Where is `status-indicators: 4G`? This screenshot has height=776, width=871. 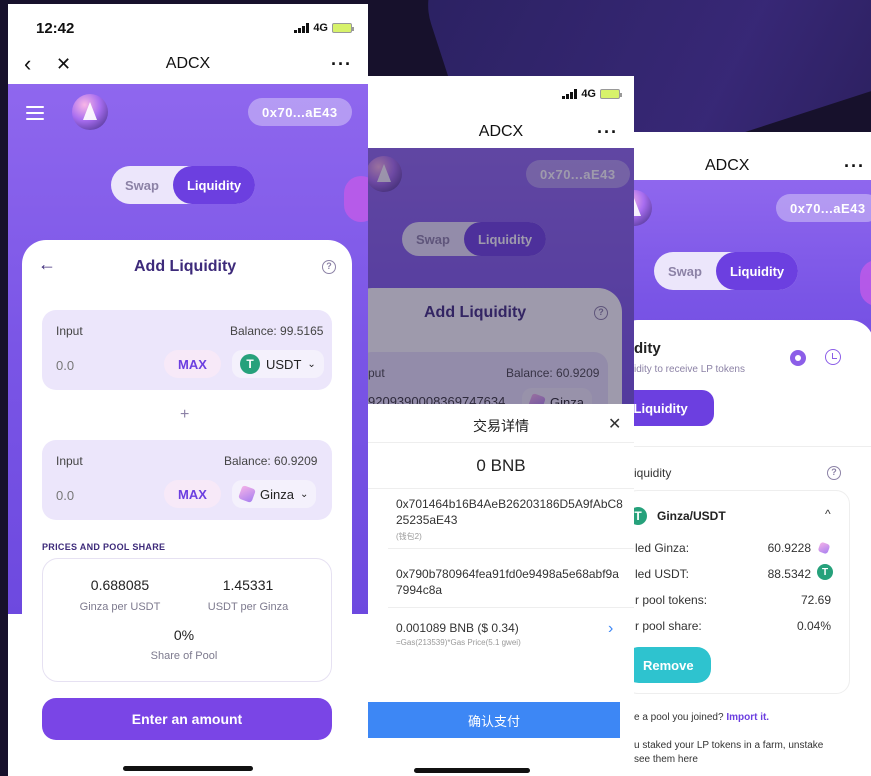 status-indicators: 4G is located at coordinates (592, 94).